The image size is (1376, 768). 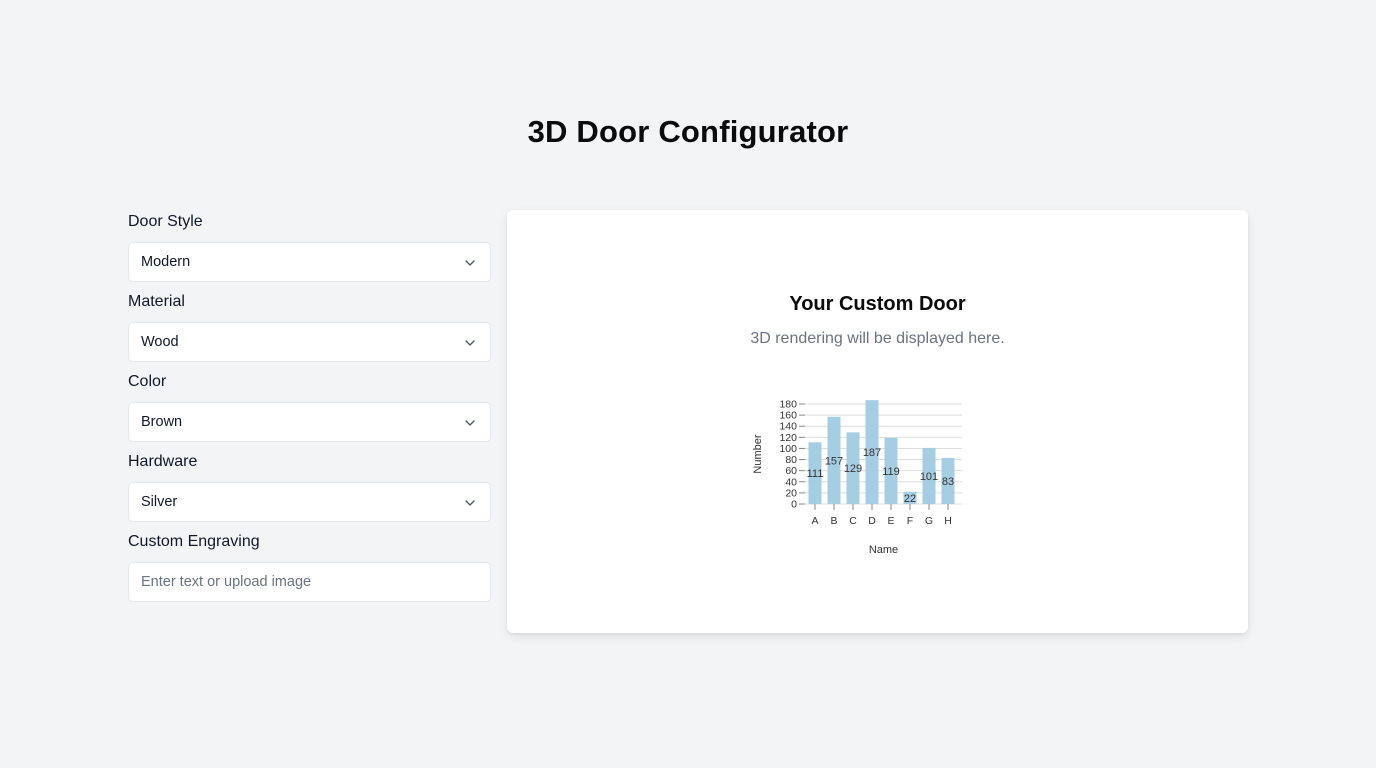 What do you see at coordinates (791, 460) in the screenshot?
I see `y-tick-label: 80` at bounding box center [791, 460].